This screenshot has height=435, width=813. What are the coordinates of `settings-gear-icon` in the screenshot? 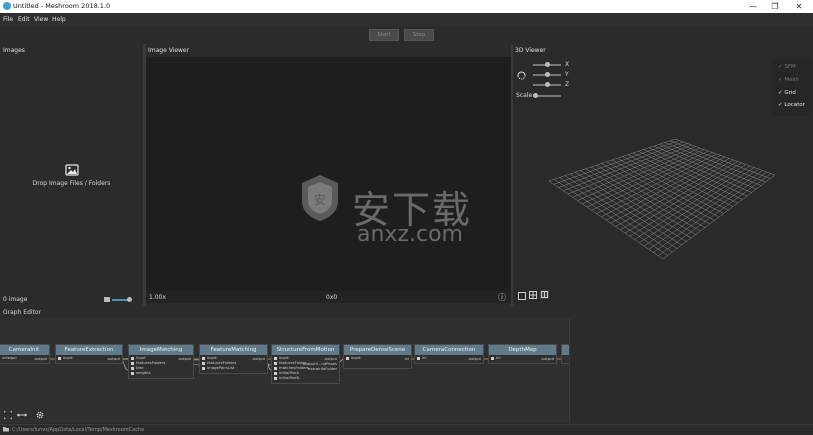 It's located at (40, 415).